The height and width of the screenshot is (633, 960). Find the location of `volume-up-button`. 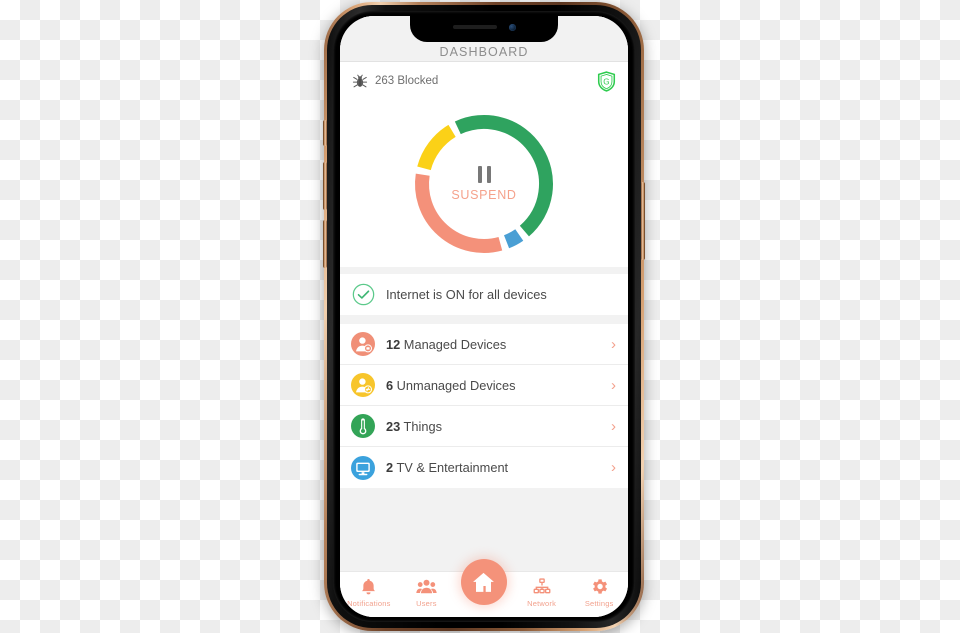

volume-up-button is located at coordinates (325, 186).